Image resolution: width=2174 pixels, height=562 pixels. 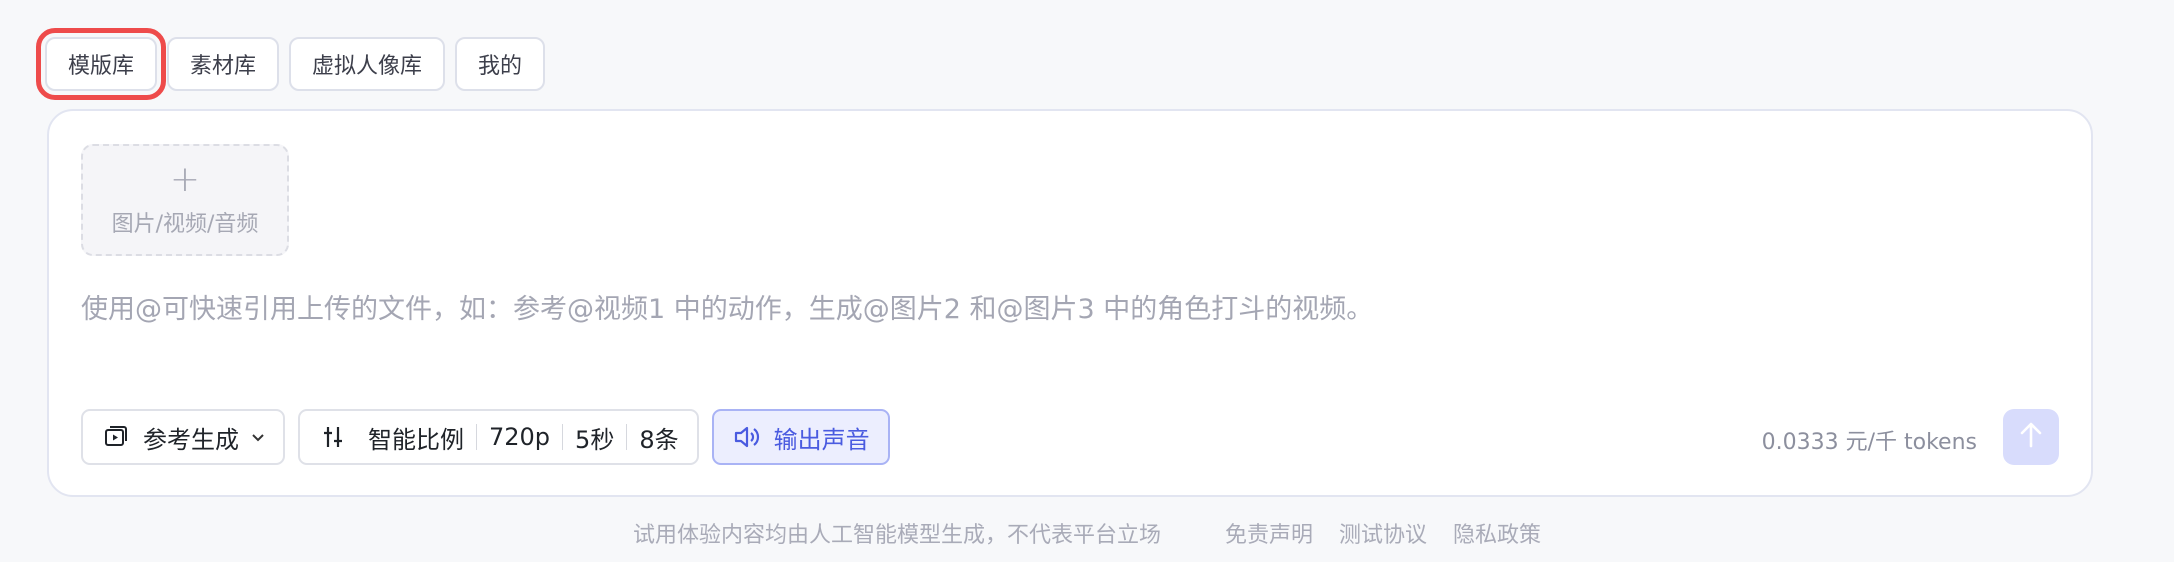 I want to click on generation-mode-dropdown: 参考生成, so click(x=183, y=437).